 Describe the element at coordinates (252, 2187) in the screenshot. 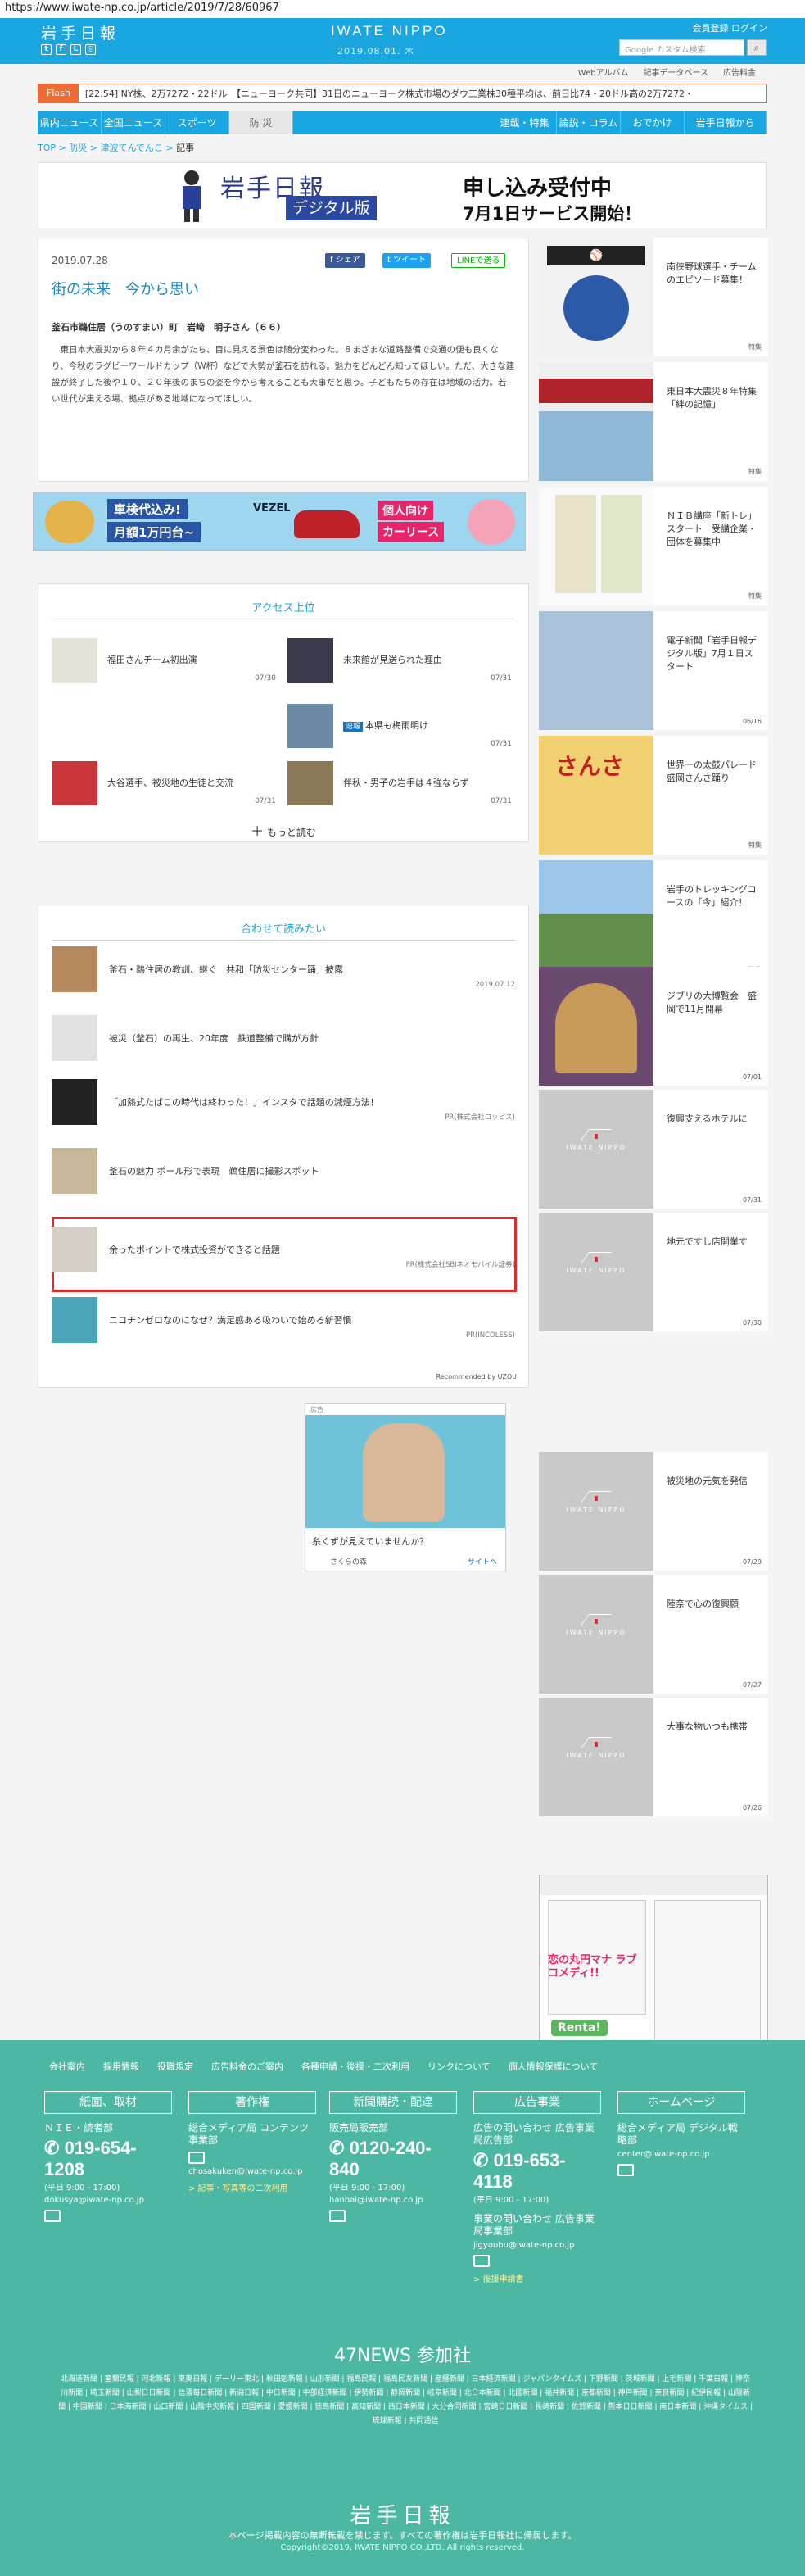

I see `footer-note-link: > 記事・写真等の二次利用` at that location.